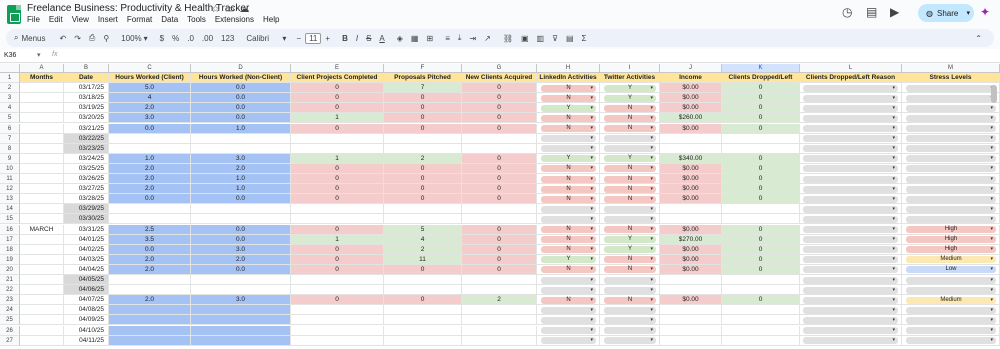 This screenshot has height=349, width=1000. Describe the element at coordinates (10, 330) in the screenshot. I see `row-header: 26` at that location.